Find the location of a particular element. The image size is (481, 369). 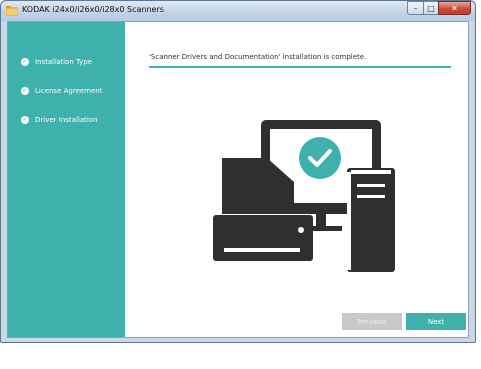

next-button: Next is located at coordinates (436, 321).